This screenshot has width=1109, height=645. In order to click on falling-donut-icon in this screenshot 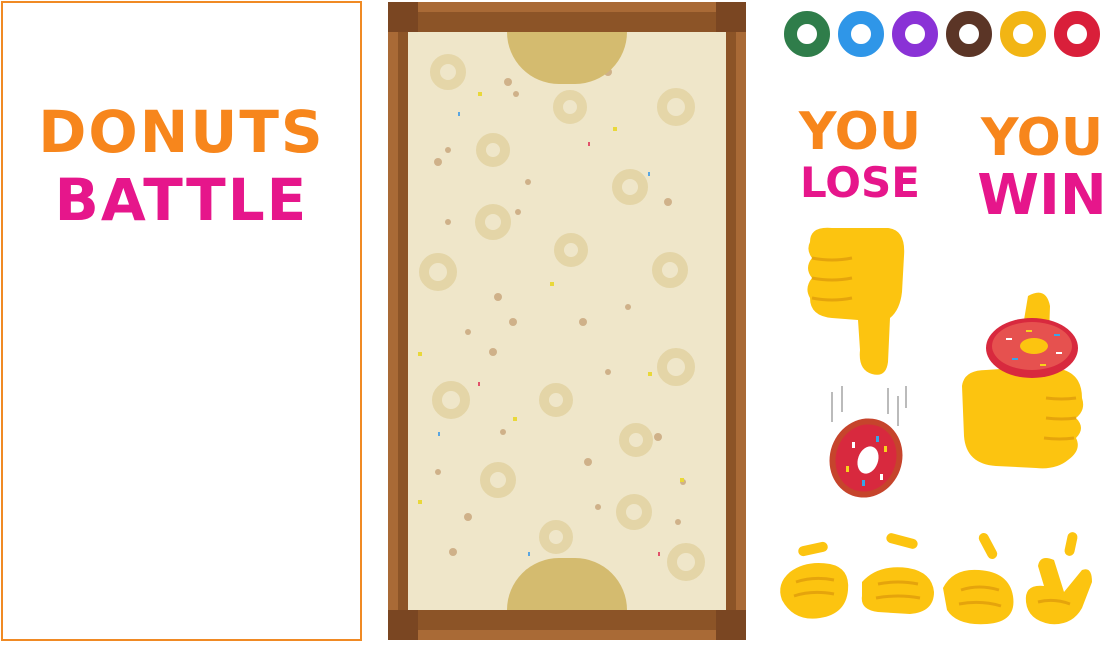, I will do `click(868, 442)`.